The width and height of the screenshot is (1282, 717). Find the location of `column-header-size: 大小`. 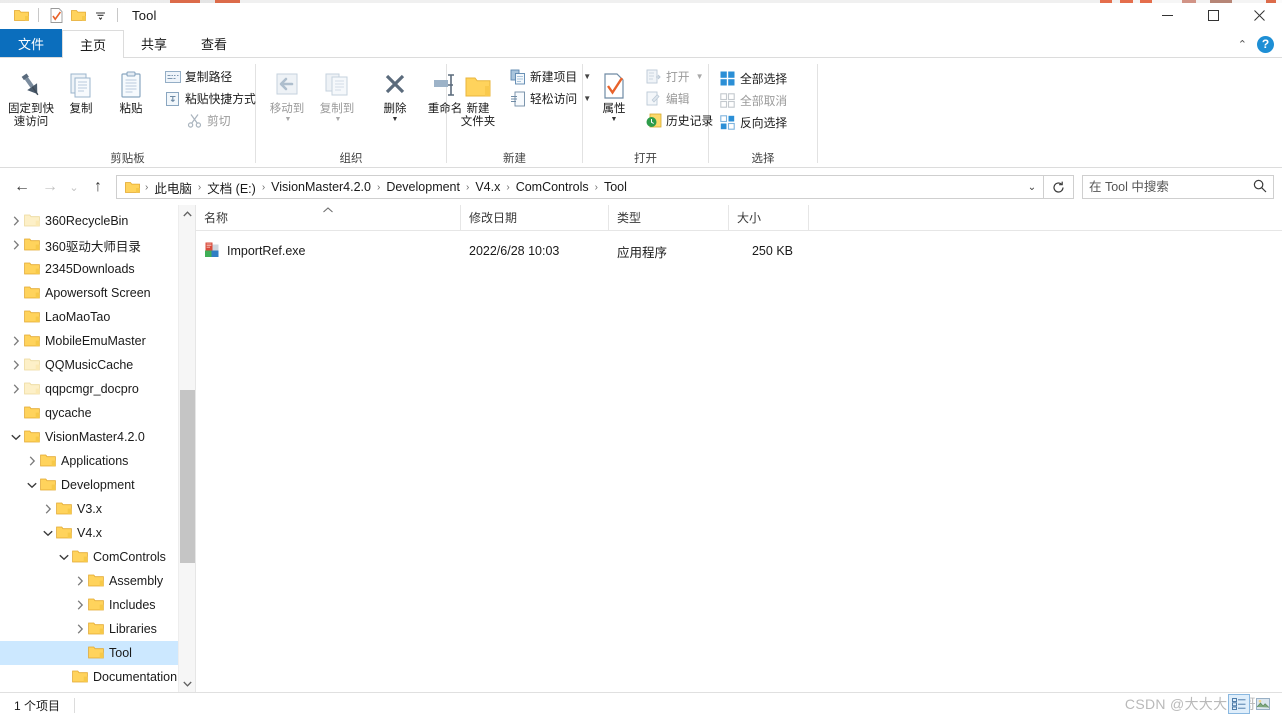

column-header-size: 大小 is located at coordinates (769, 217).